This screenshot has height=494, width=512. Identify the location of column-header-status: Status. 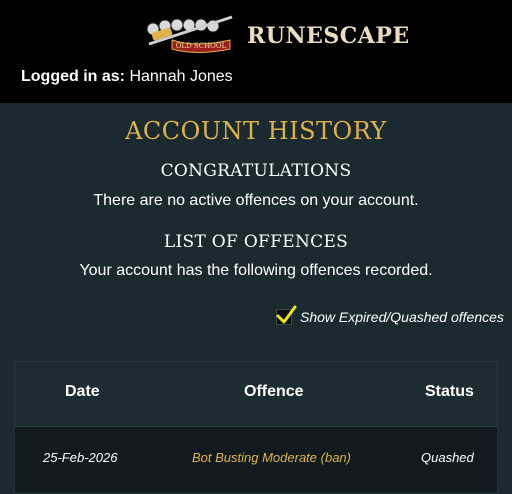
(449, 391).